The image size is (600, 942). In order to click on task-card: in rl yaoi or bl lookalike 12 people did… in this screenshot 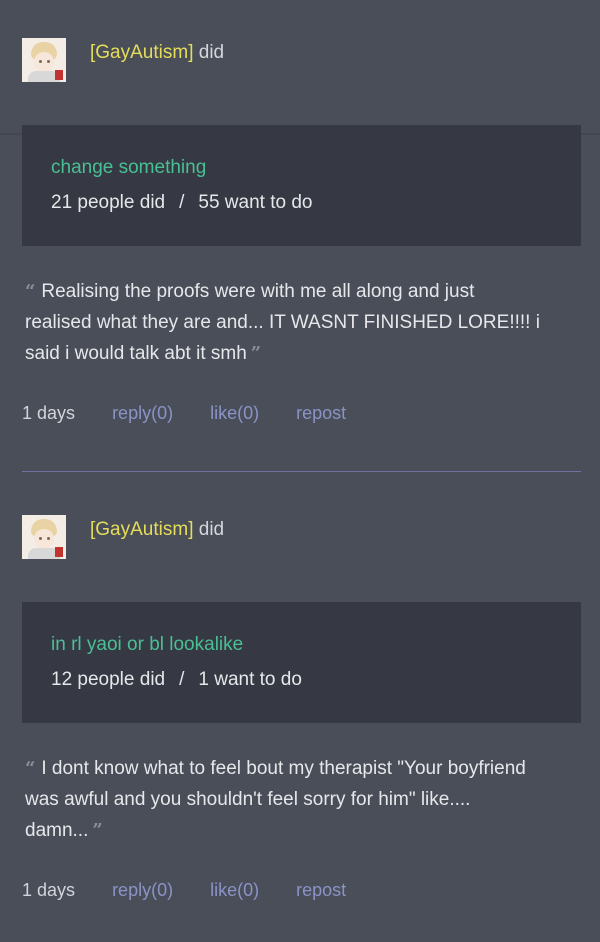, I will do `click(301, 662)`.